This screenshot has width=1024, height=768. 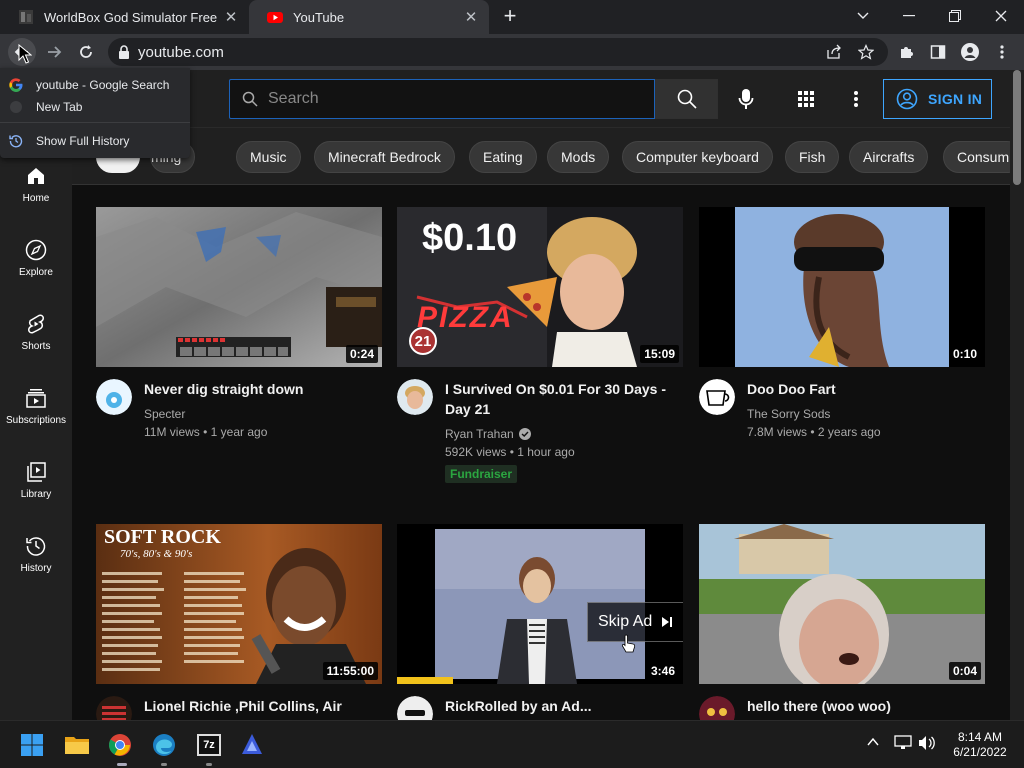 I want to click on home-icon, so click(x=36, y=175).